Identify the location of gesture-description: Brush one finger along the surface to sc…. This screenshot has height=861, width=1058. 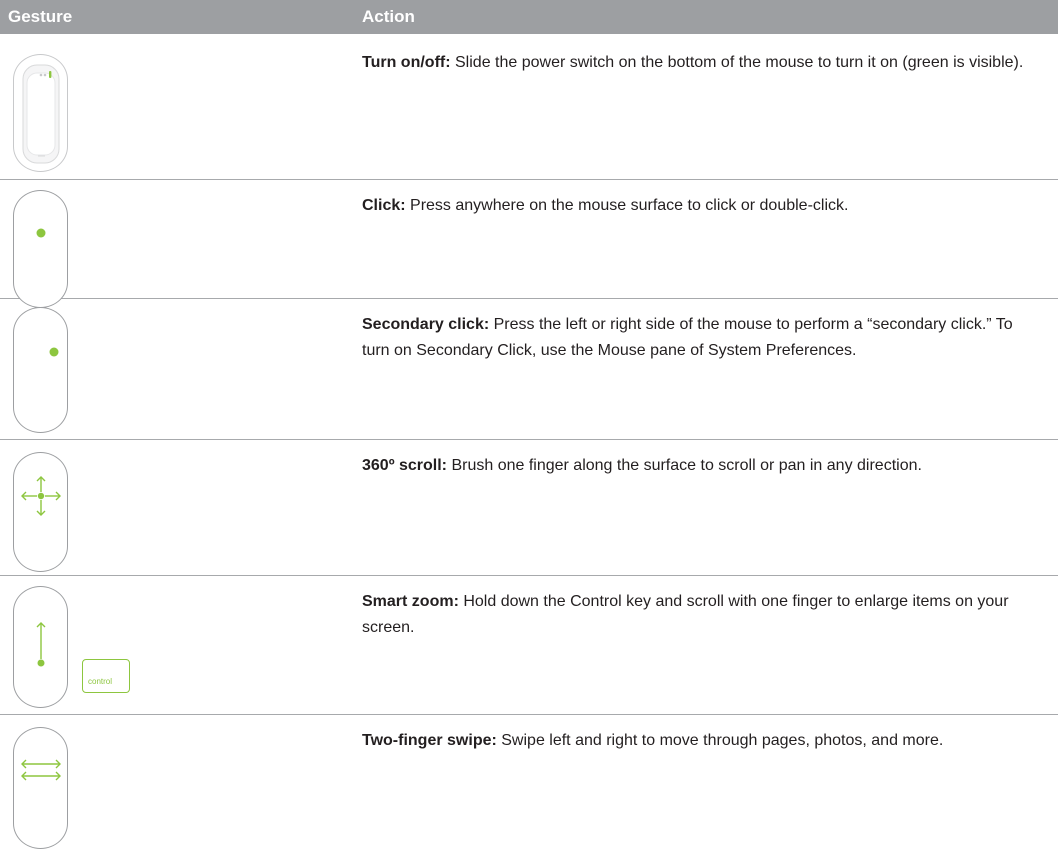
(684, 465).